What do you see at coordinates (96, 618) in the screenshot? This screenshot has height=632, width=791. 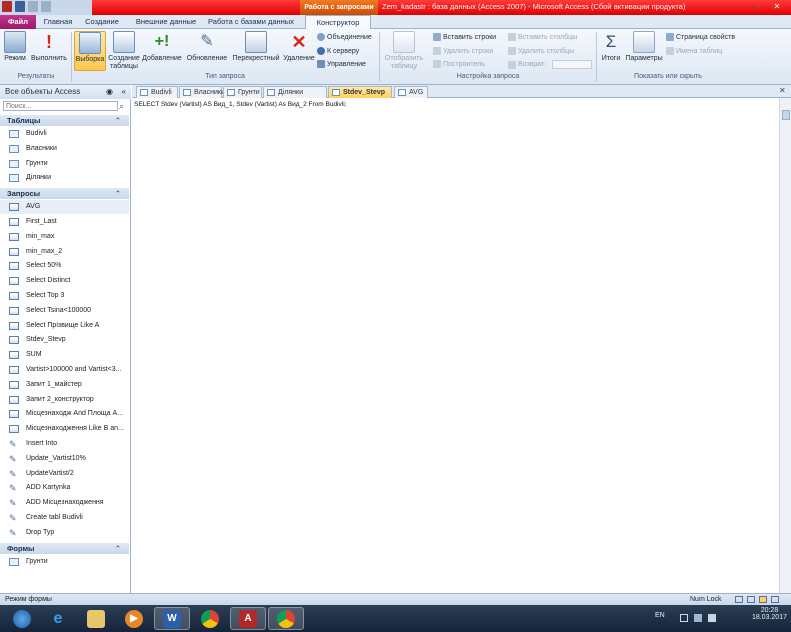 I see `taskbar-explorer` at bounding box center [96, 618].